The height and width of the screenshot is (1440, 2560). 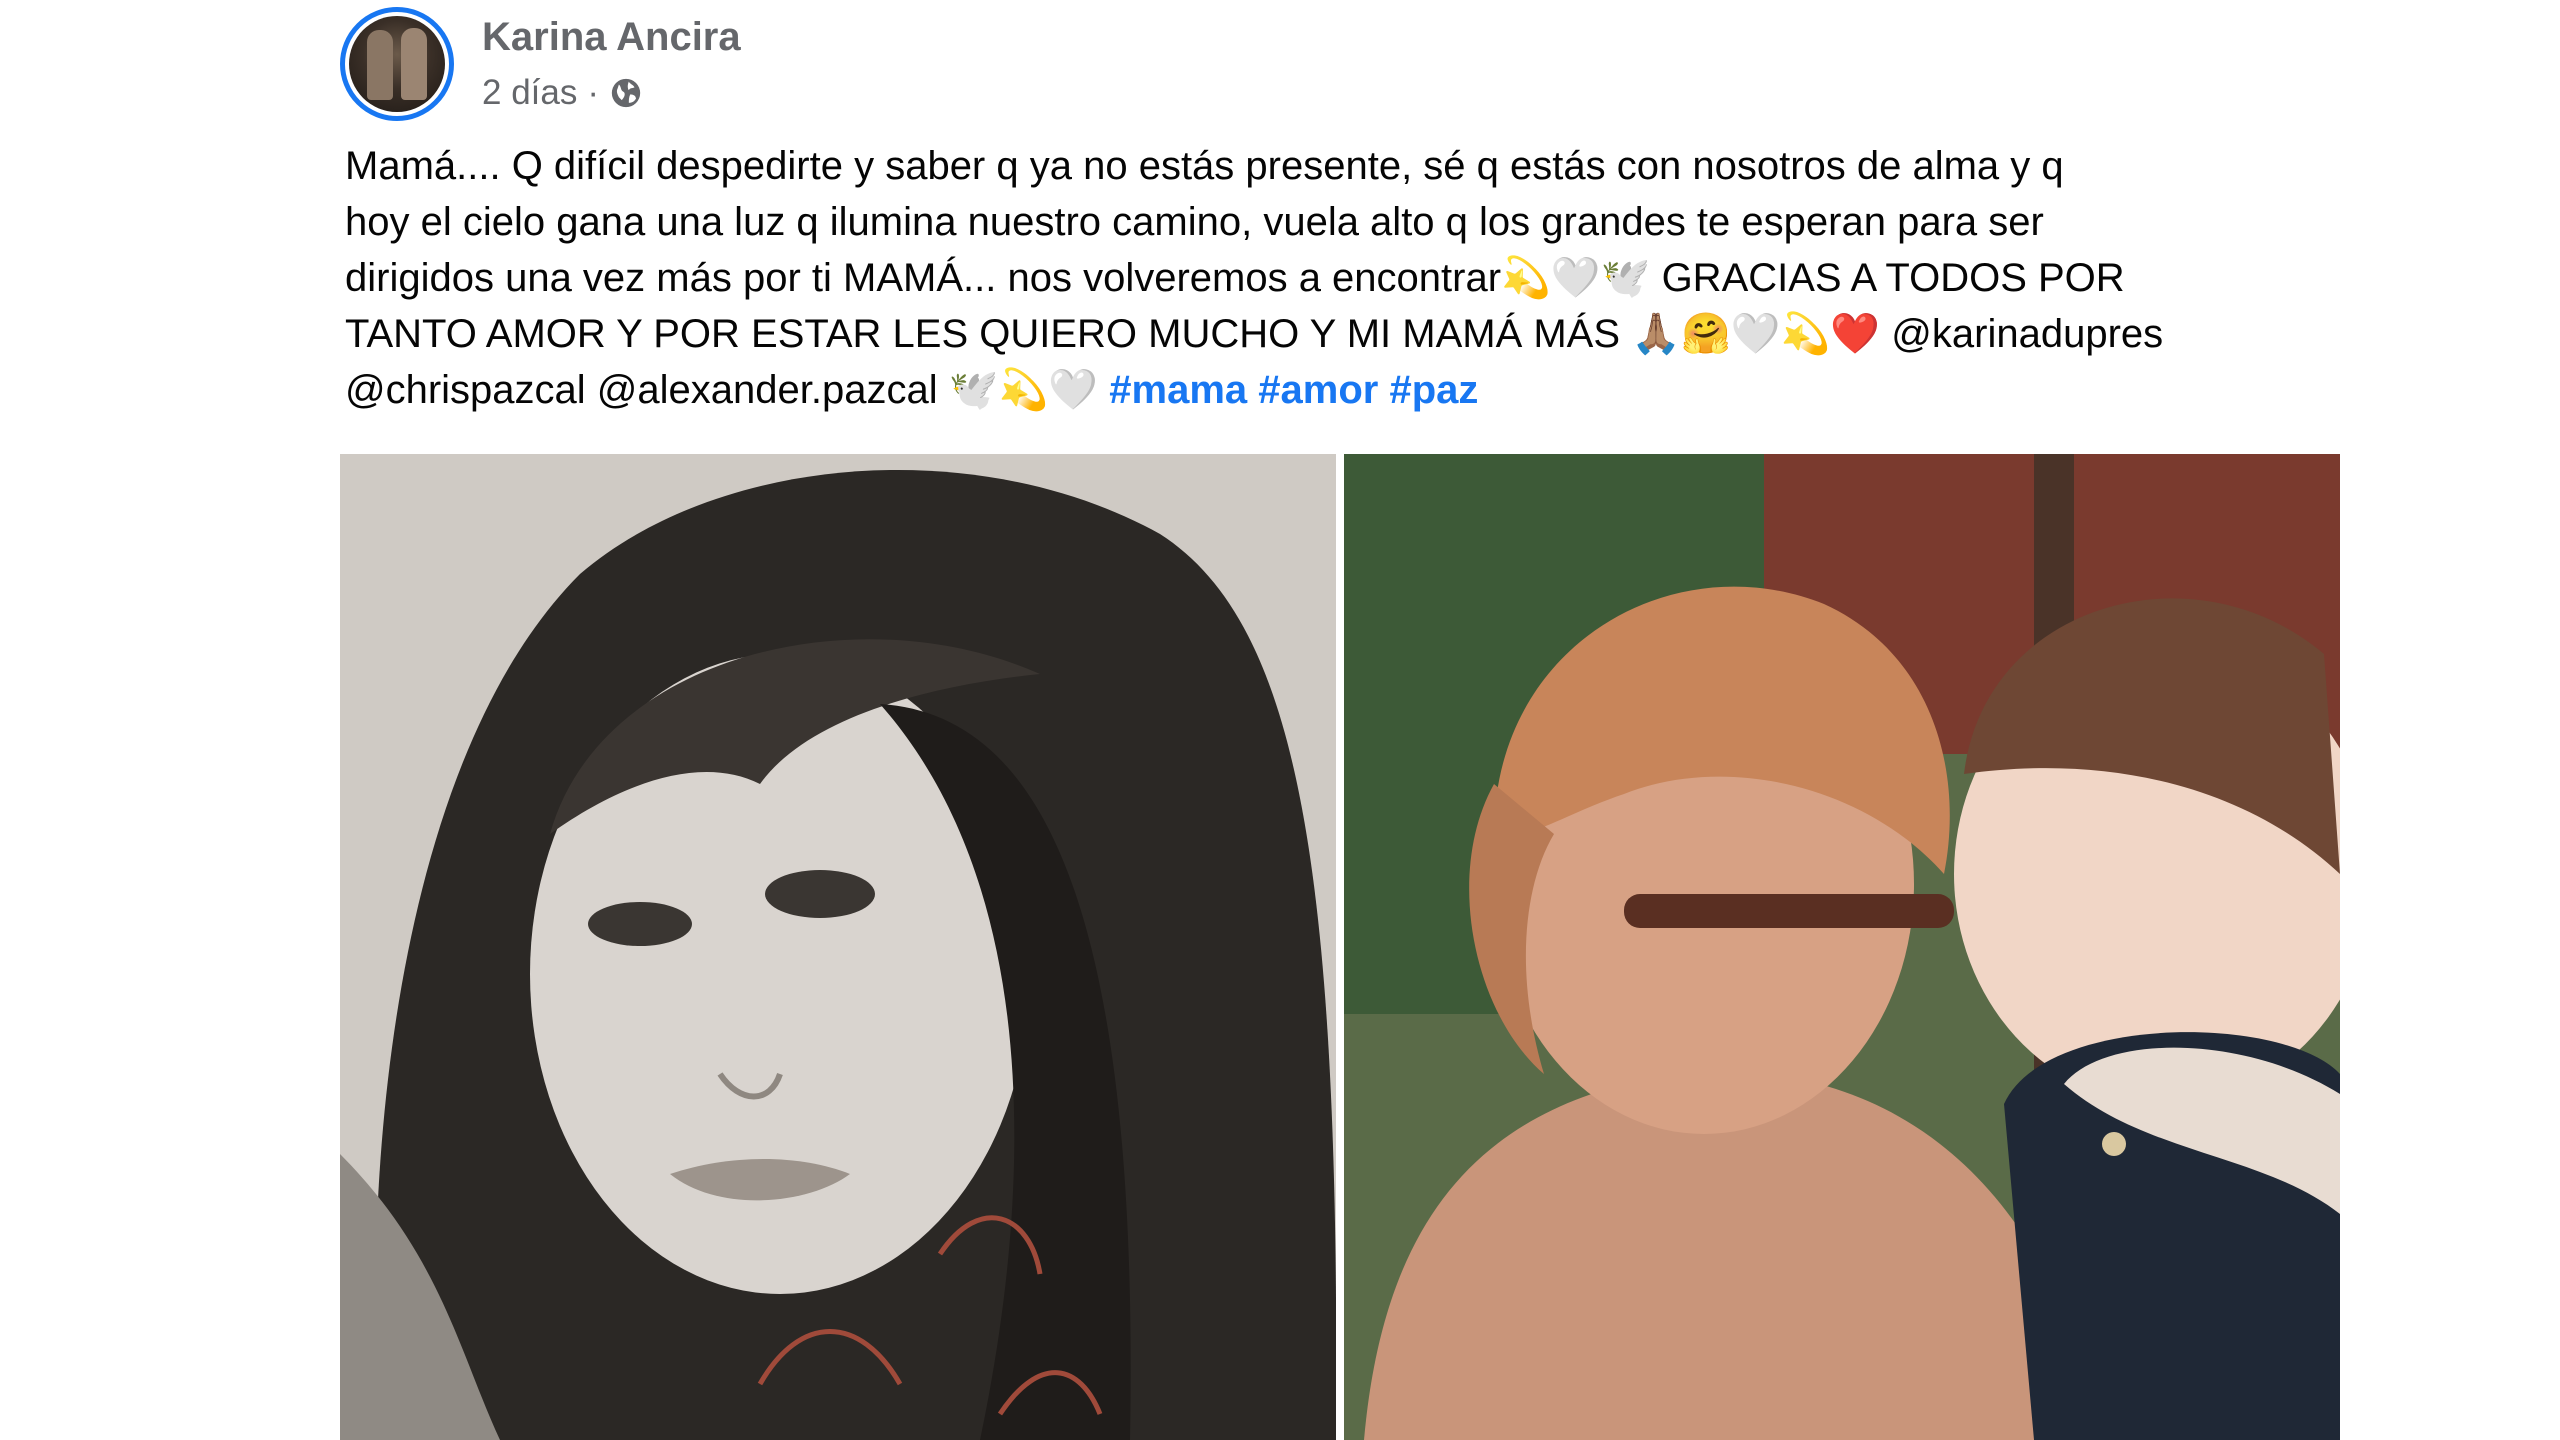 What do you see at coordinates (529, 93) in the screenshot?
I see `post-timestamp: 2 días` at bounding box center [529, 93].